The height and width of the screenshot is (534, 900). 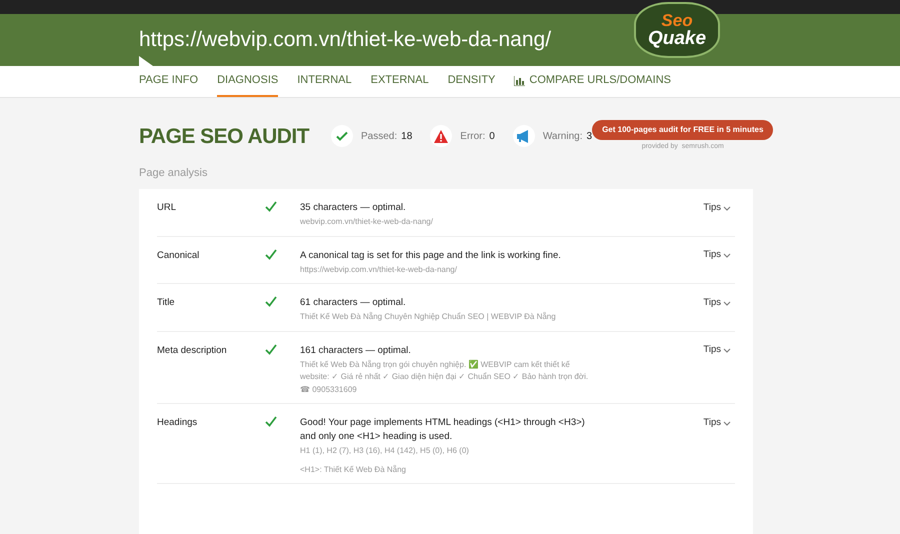 What do you see at coordinates (324, 81) in the screenshot?
I see `nav-tab: INTERNAL` at bounding box center [324, 81].